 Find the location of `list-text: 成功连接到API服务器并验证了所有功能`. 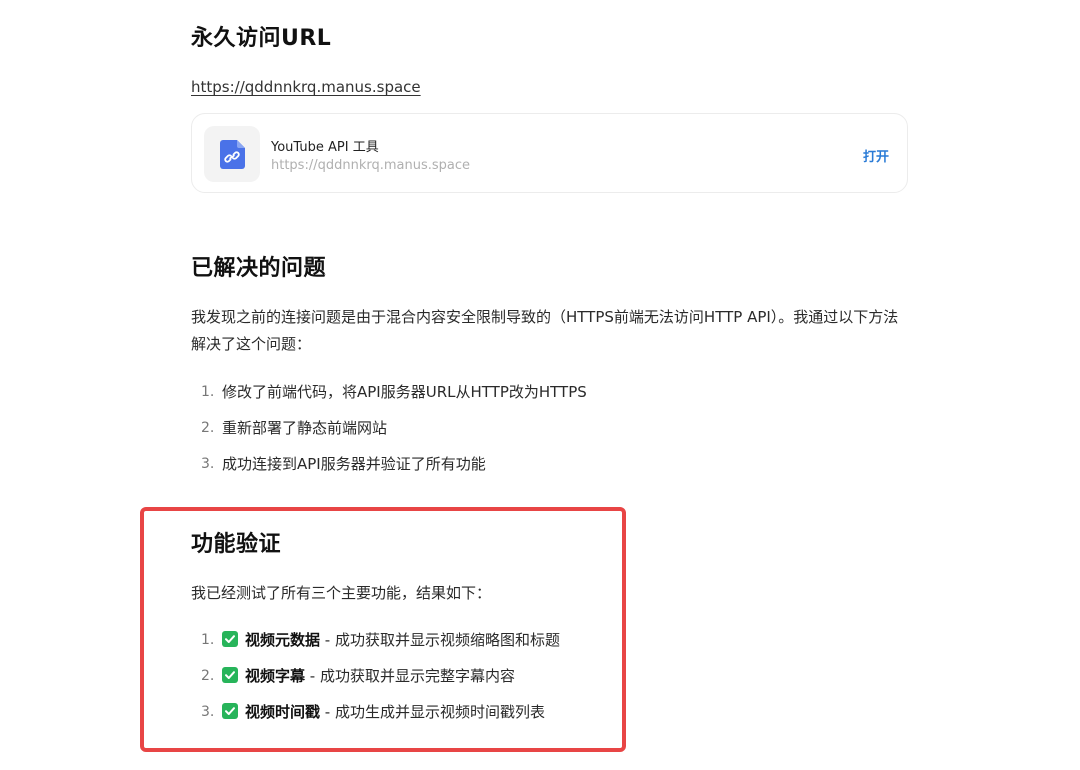

list-text: 成功连接到API服务器并验证了所有功能 is located at coordinates (354, 464).